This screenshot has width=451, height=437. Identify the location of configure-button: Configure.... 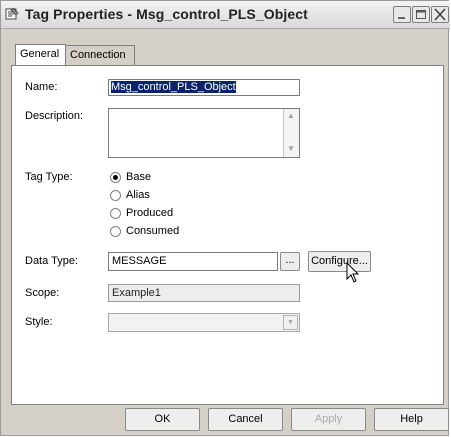
(339, 261).